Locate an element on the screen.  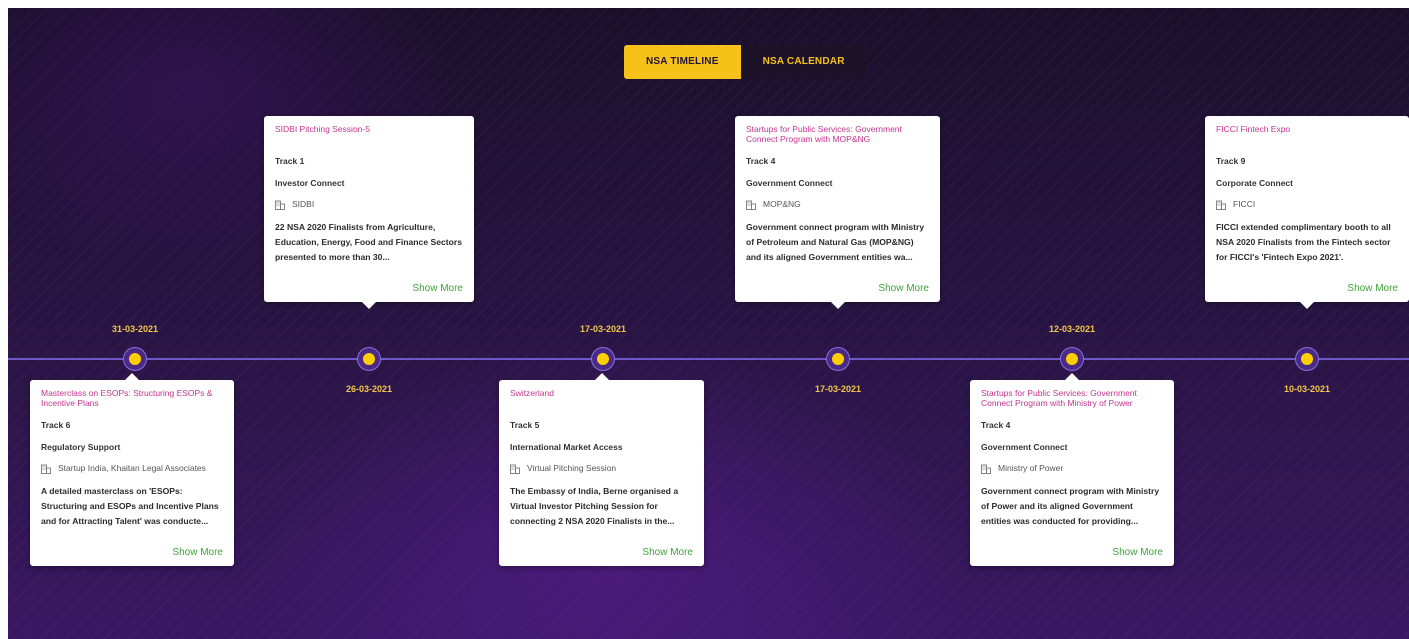
tab-nsa-timeline: NSA TIMELINE is located at coordinates (682, 62).